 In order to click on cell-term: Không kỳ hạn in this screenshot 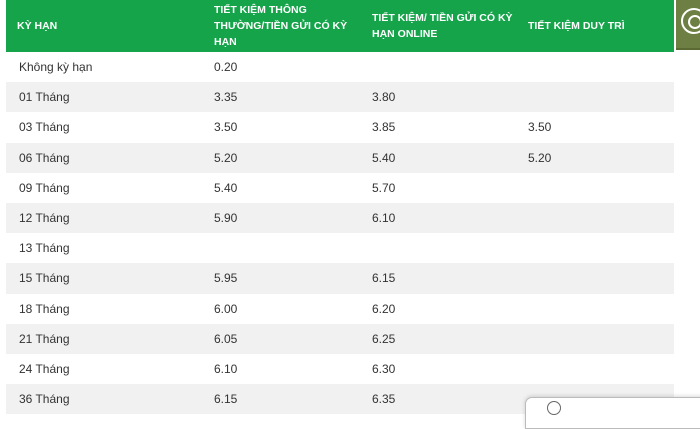, I will do `click(106, 67)`.